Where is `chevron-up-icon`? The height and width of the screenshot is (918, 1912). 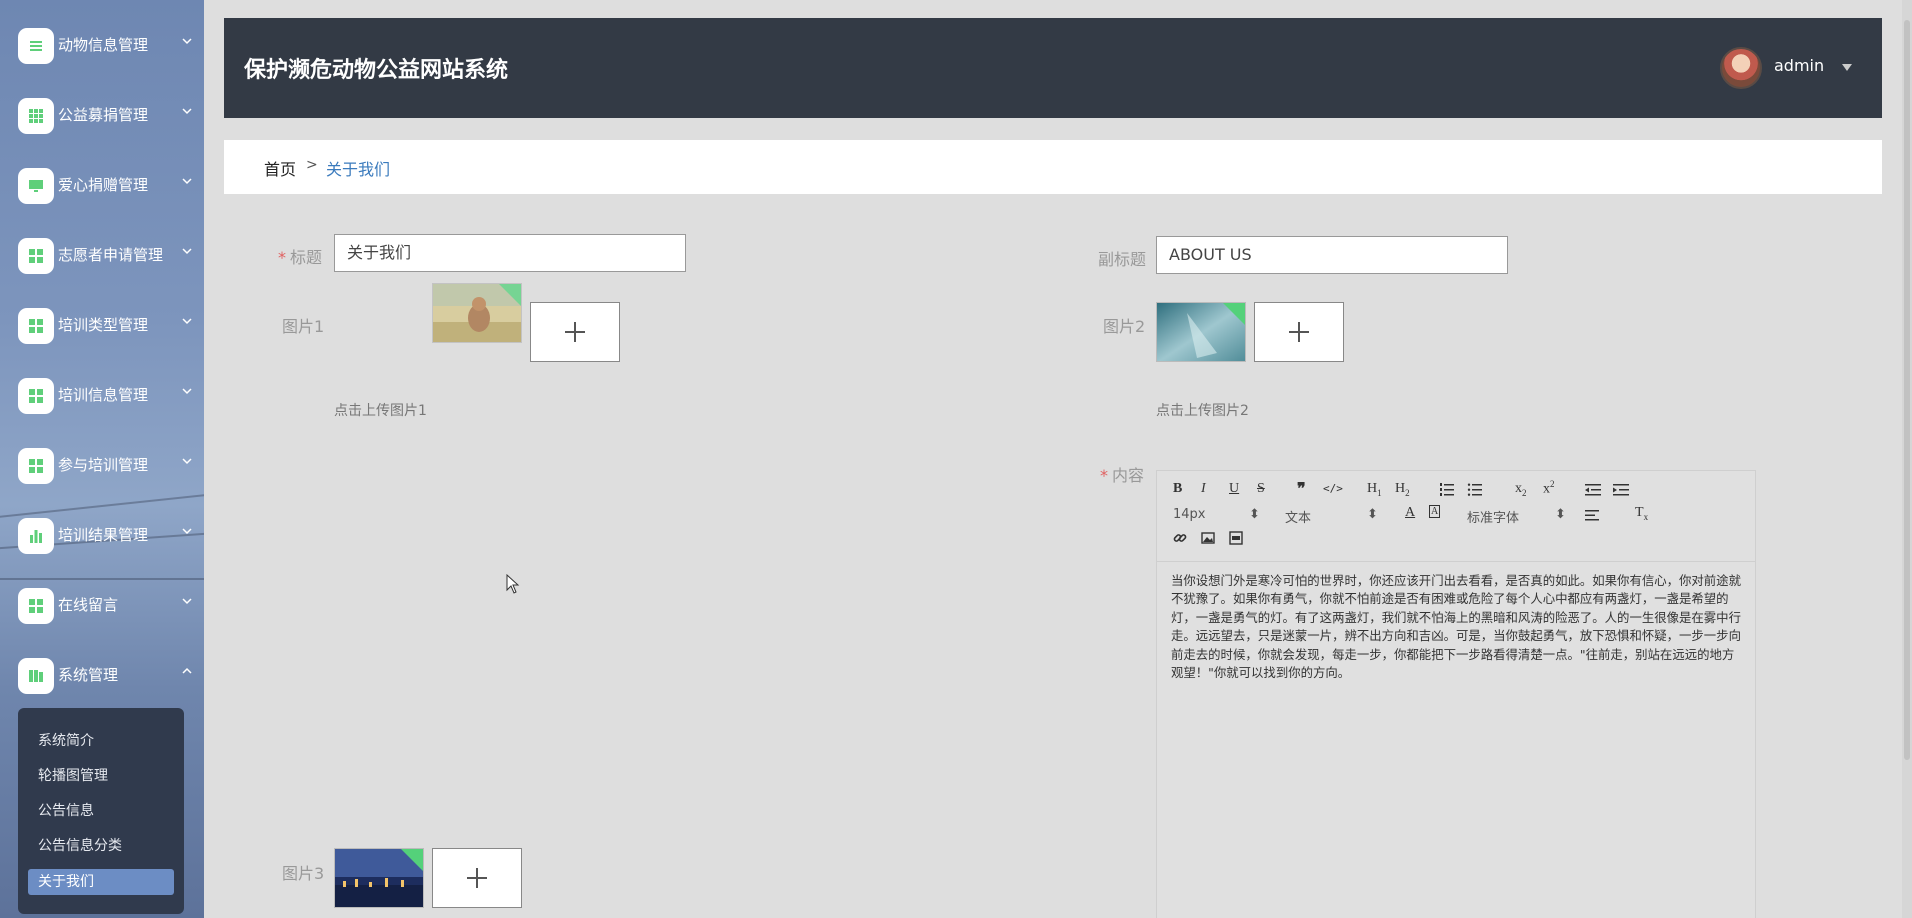
chevron-up-icon is located at coordinates (187, 670).